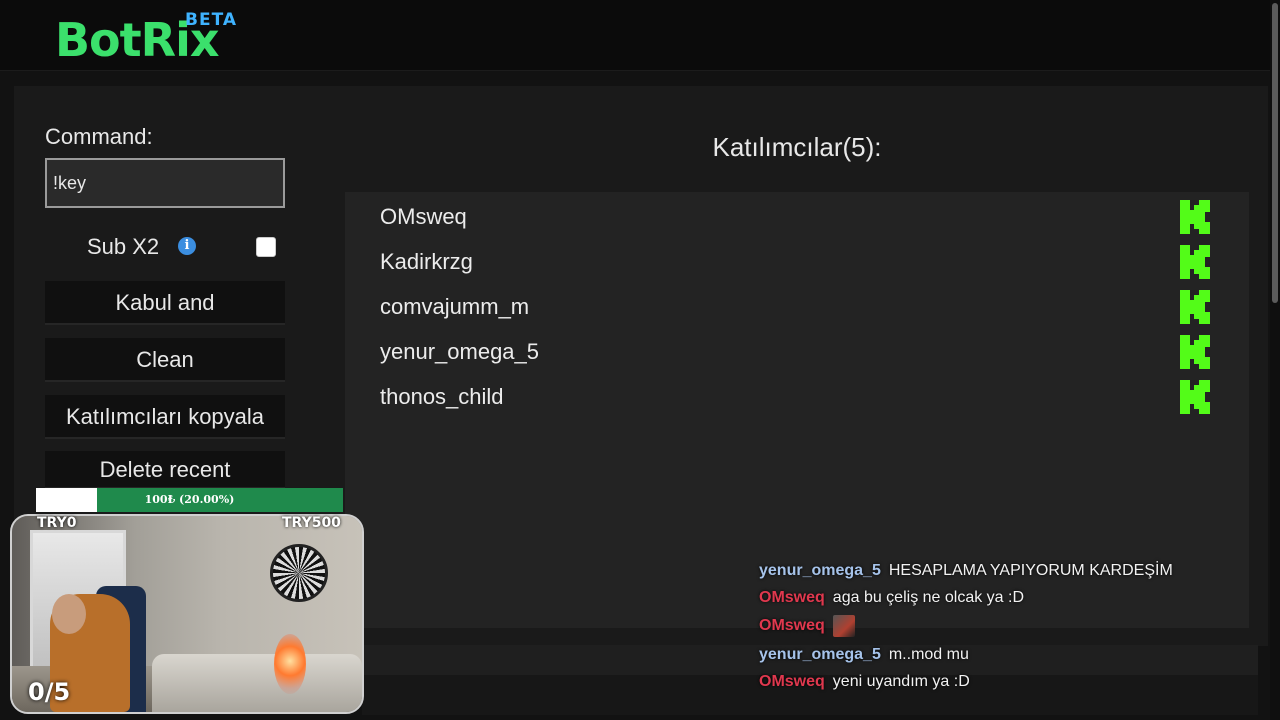  I want to click on goal-min-label: TRY0, so click(57, 523).